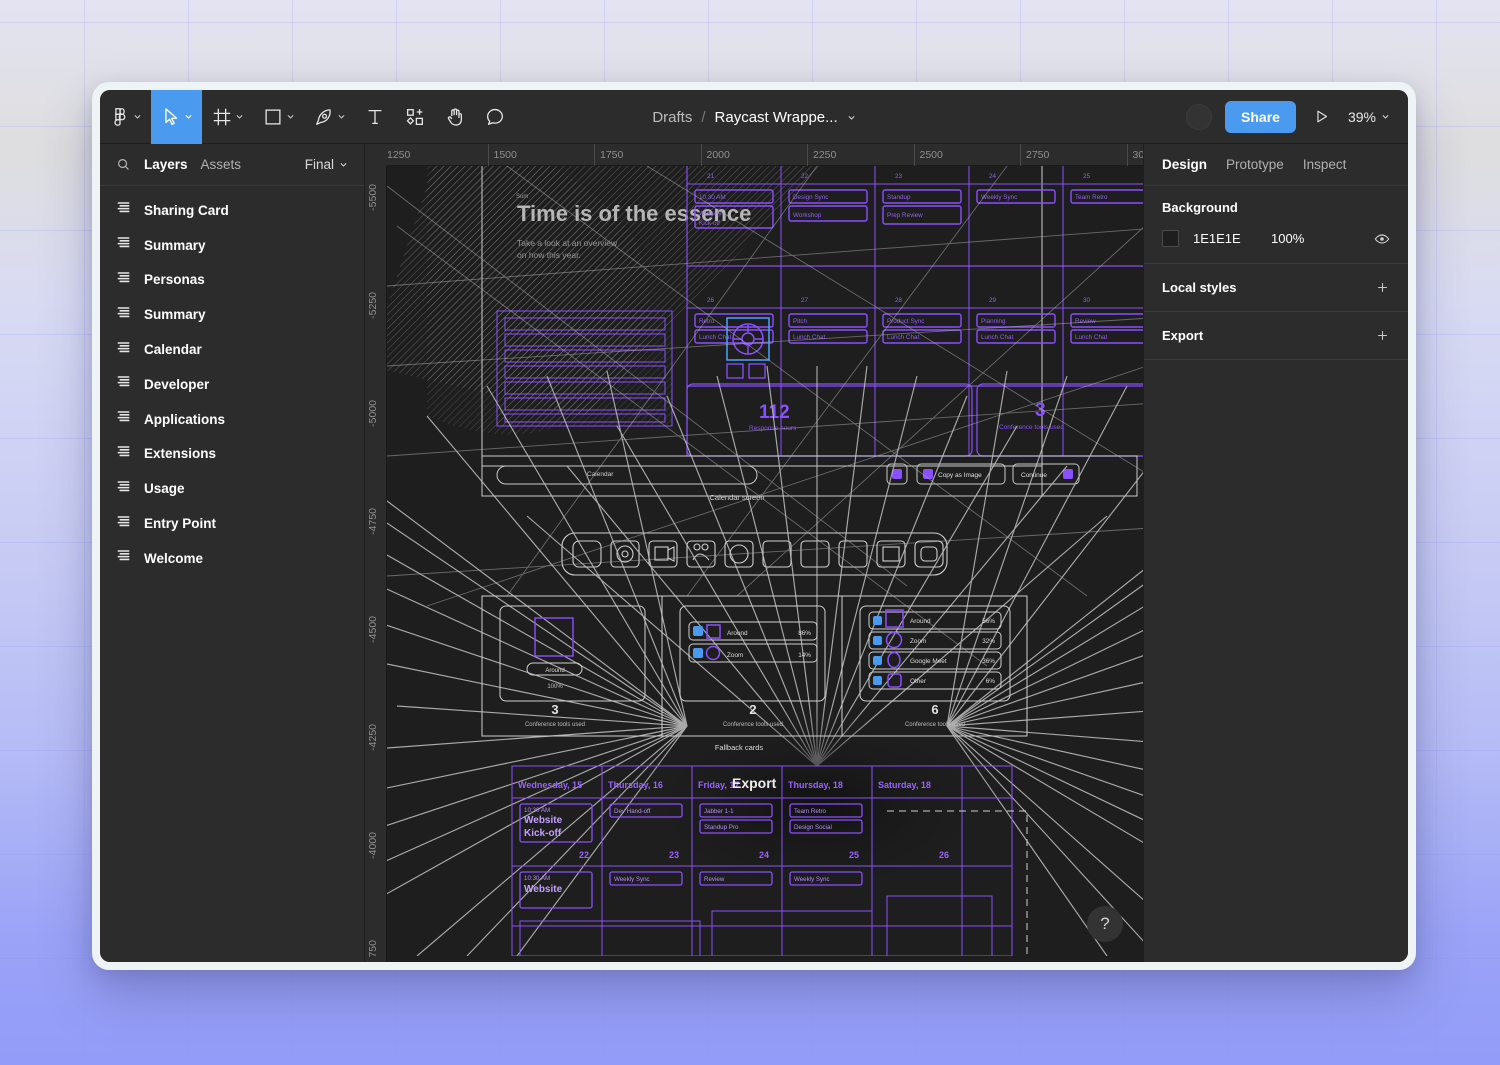 This screenshot has height=1065, width=1500. I want to click on svg-text: Kick-off, so click(543, 833).